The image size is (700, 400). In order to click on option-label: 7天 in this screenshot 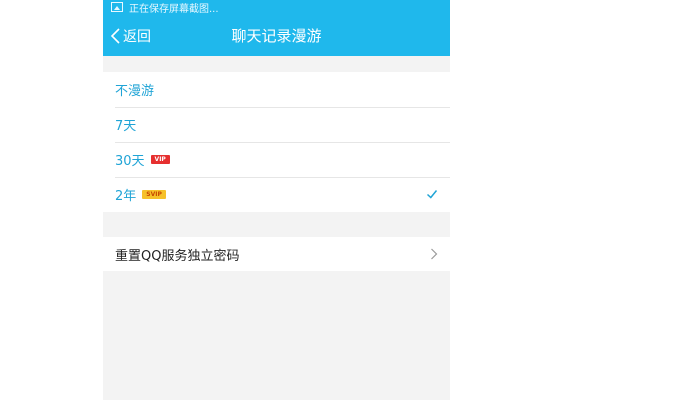, I will do `click(126, 126)`.